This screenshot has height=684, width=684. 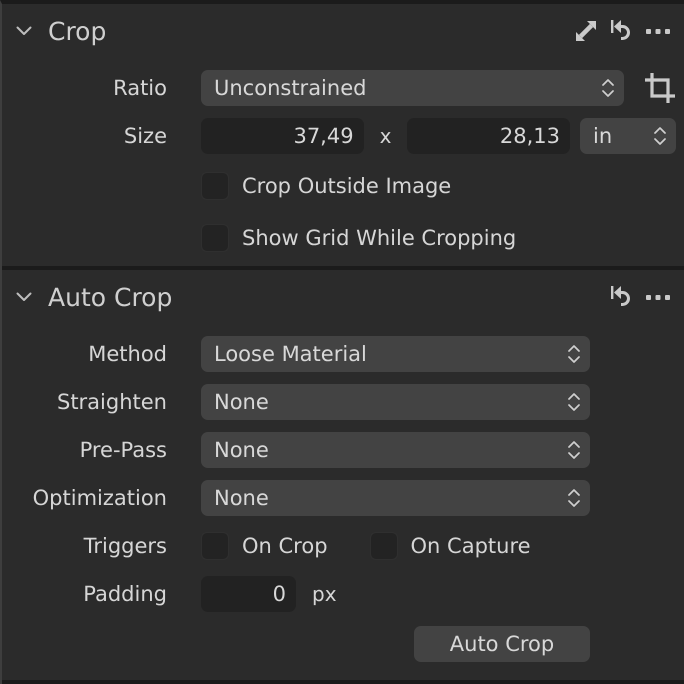 I want to click on checkbox-label: On Crop, so click(x=285, y=546).